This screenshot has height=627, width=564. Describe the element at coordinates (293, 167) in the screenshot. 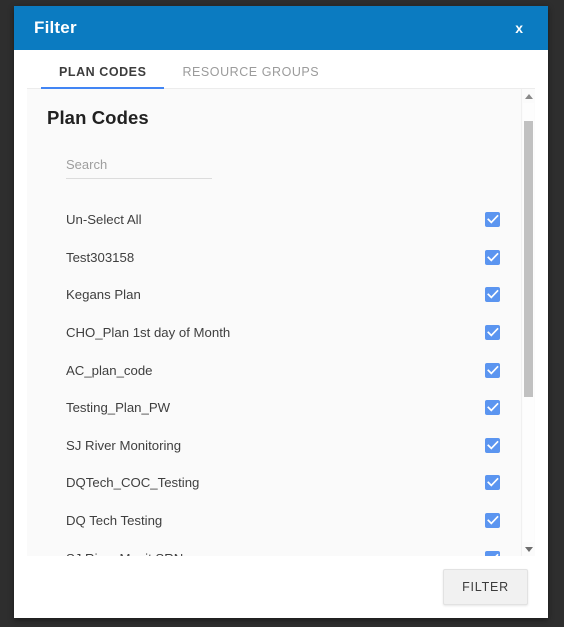

I see `search-row` at that location.